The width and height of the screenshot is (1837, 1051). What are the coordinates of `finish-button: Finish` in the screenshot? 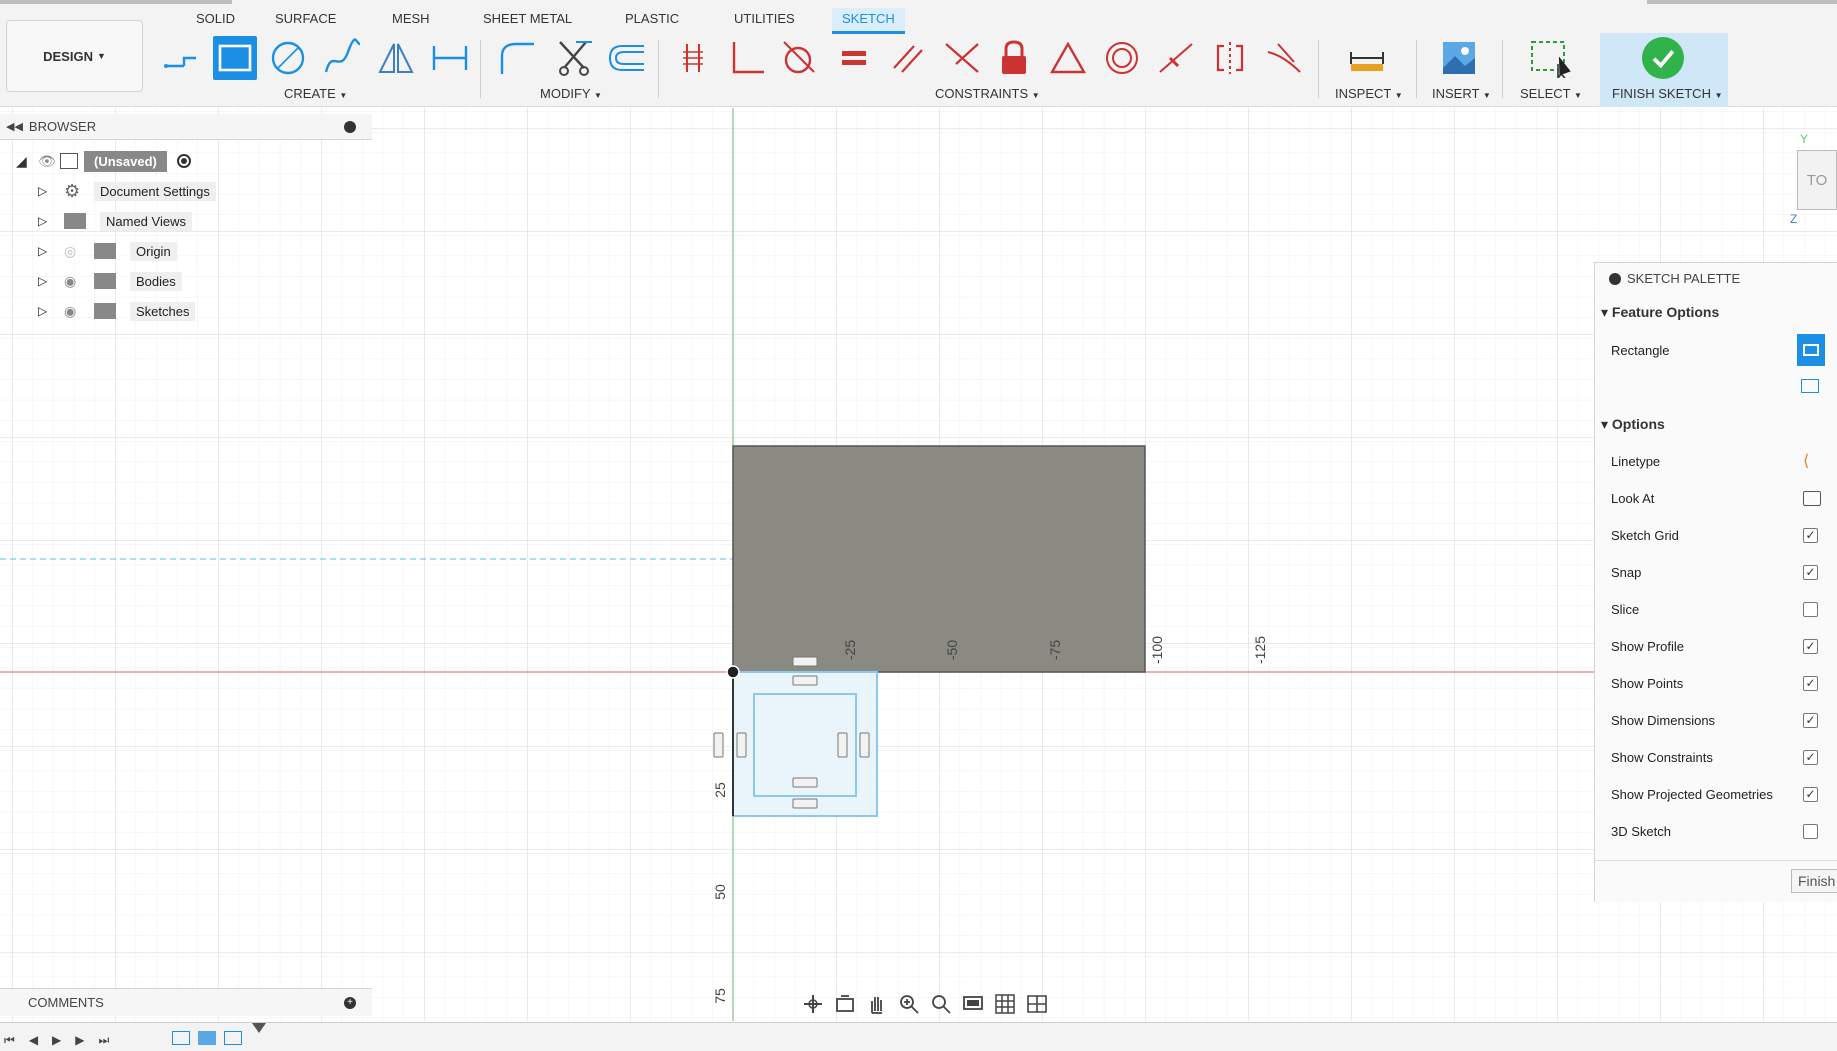 It's located at (1814, 881).